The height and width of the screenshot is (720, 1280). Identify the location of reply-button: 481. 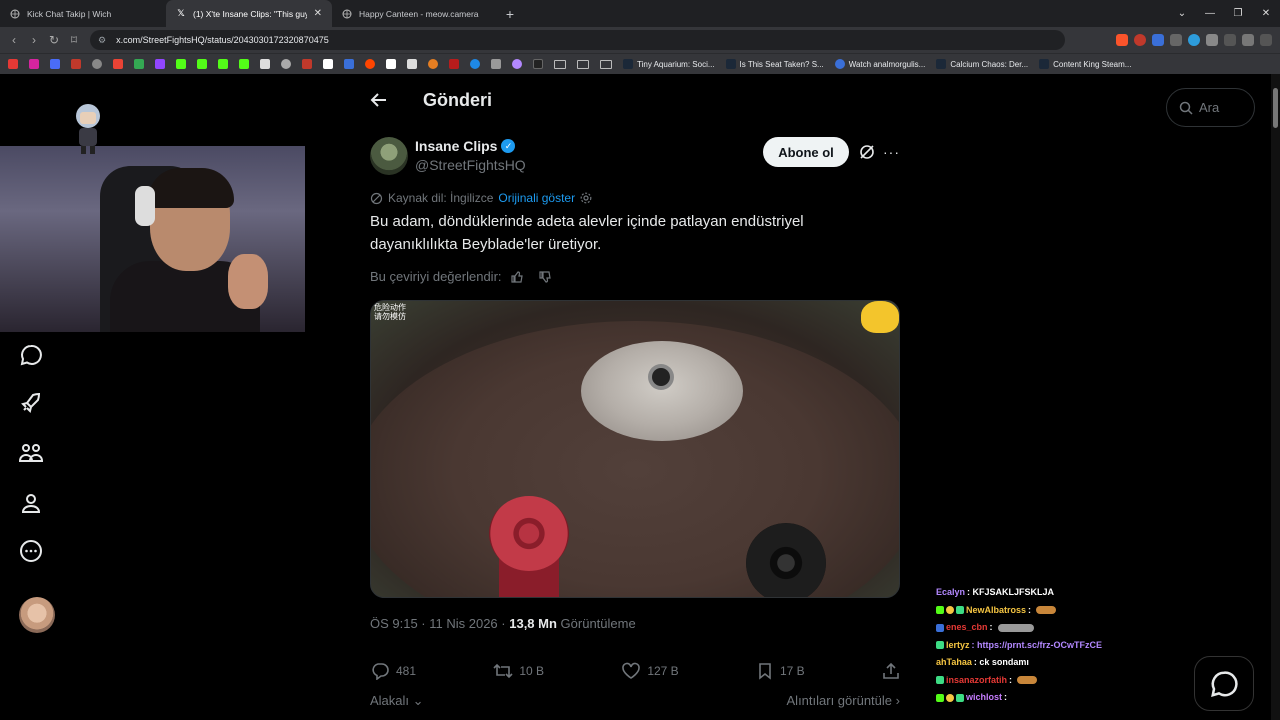
(393, 671).